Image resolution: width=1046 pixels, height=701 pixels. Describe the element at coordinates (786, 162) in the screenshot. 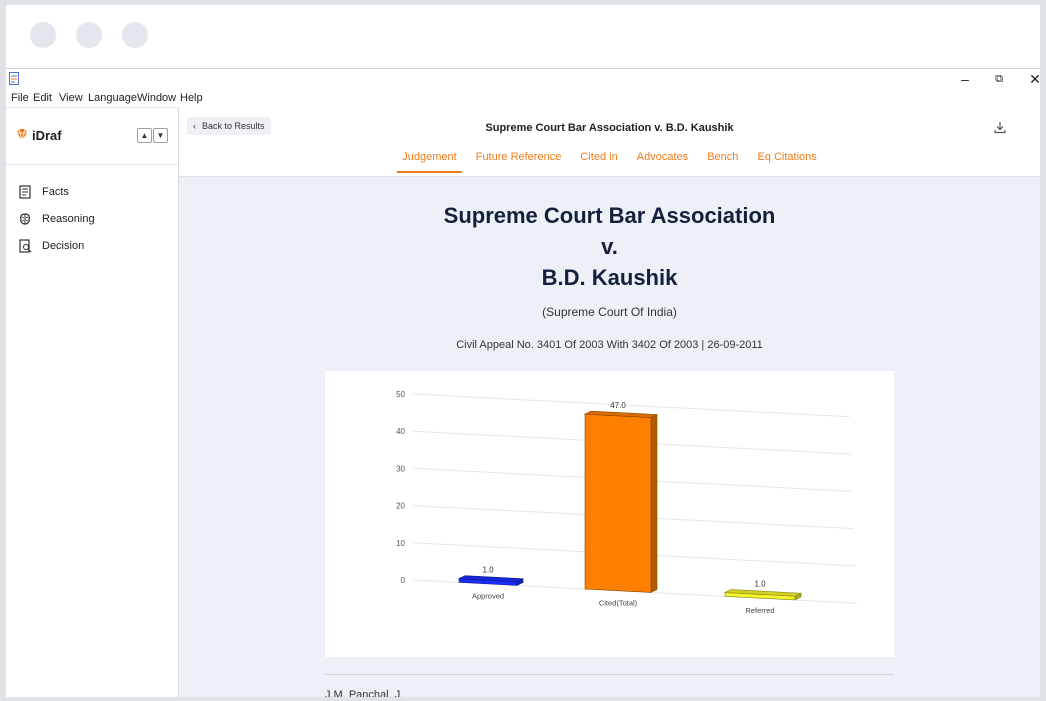

I see `tab-eq-citations: Eq Citations` at that location.